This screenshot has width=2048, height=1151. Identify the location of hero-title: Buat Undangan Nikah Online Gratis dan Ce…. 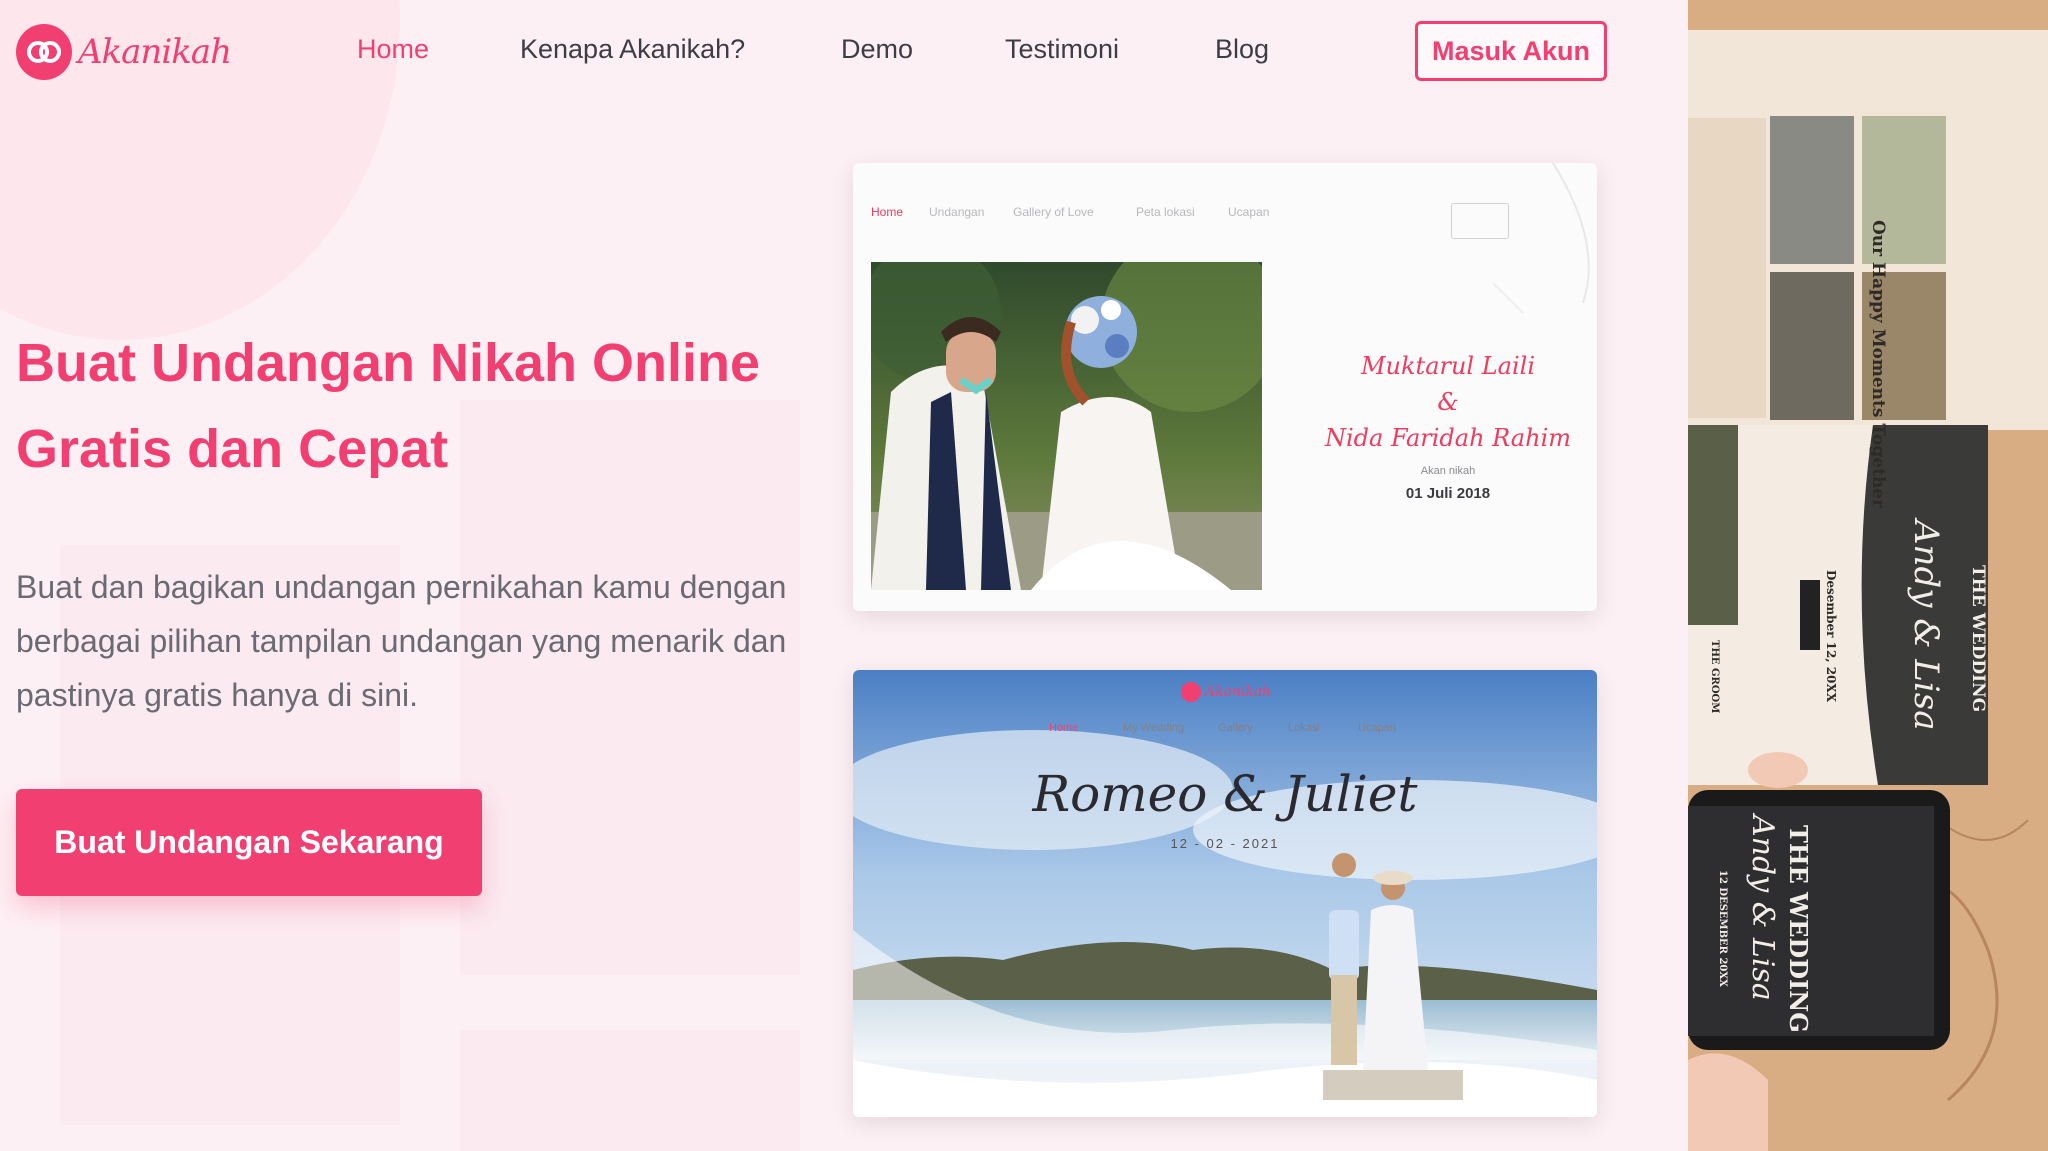
(426, 406).